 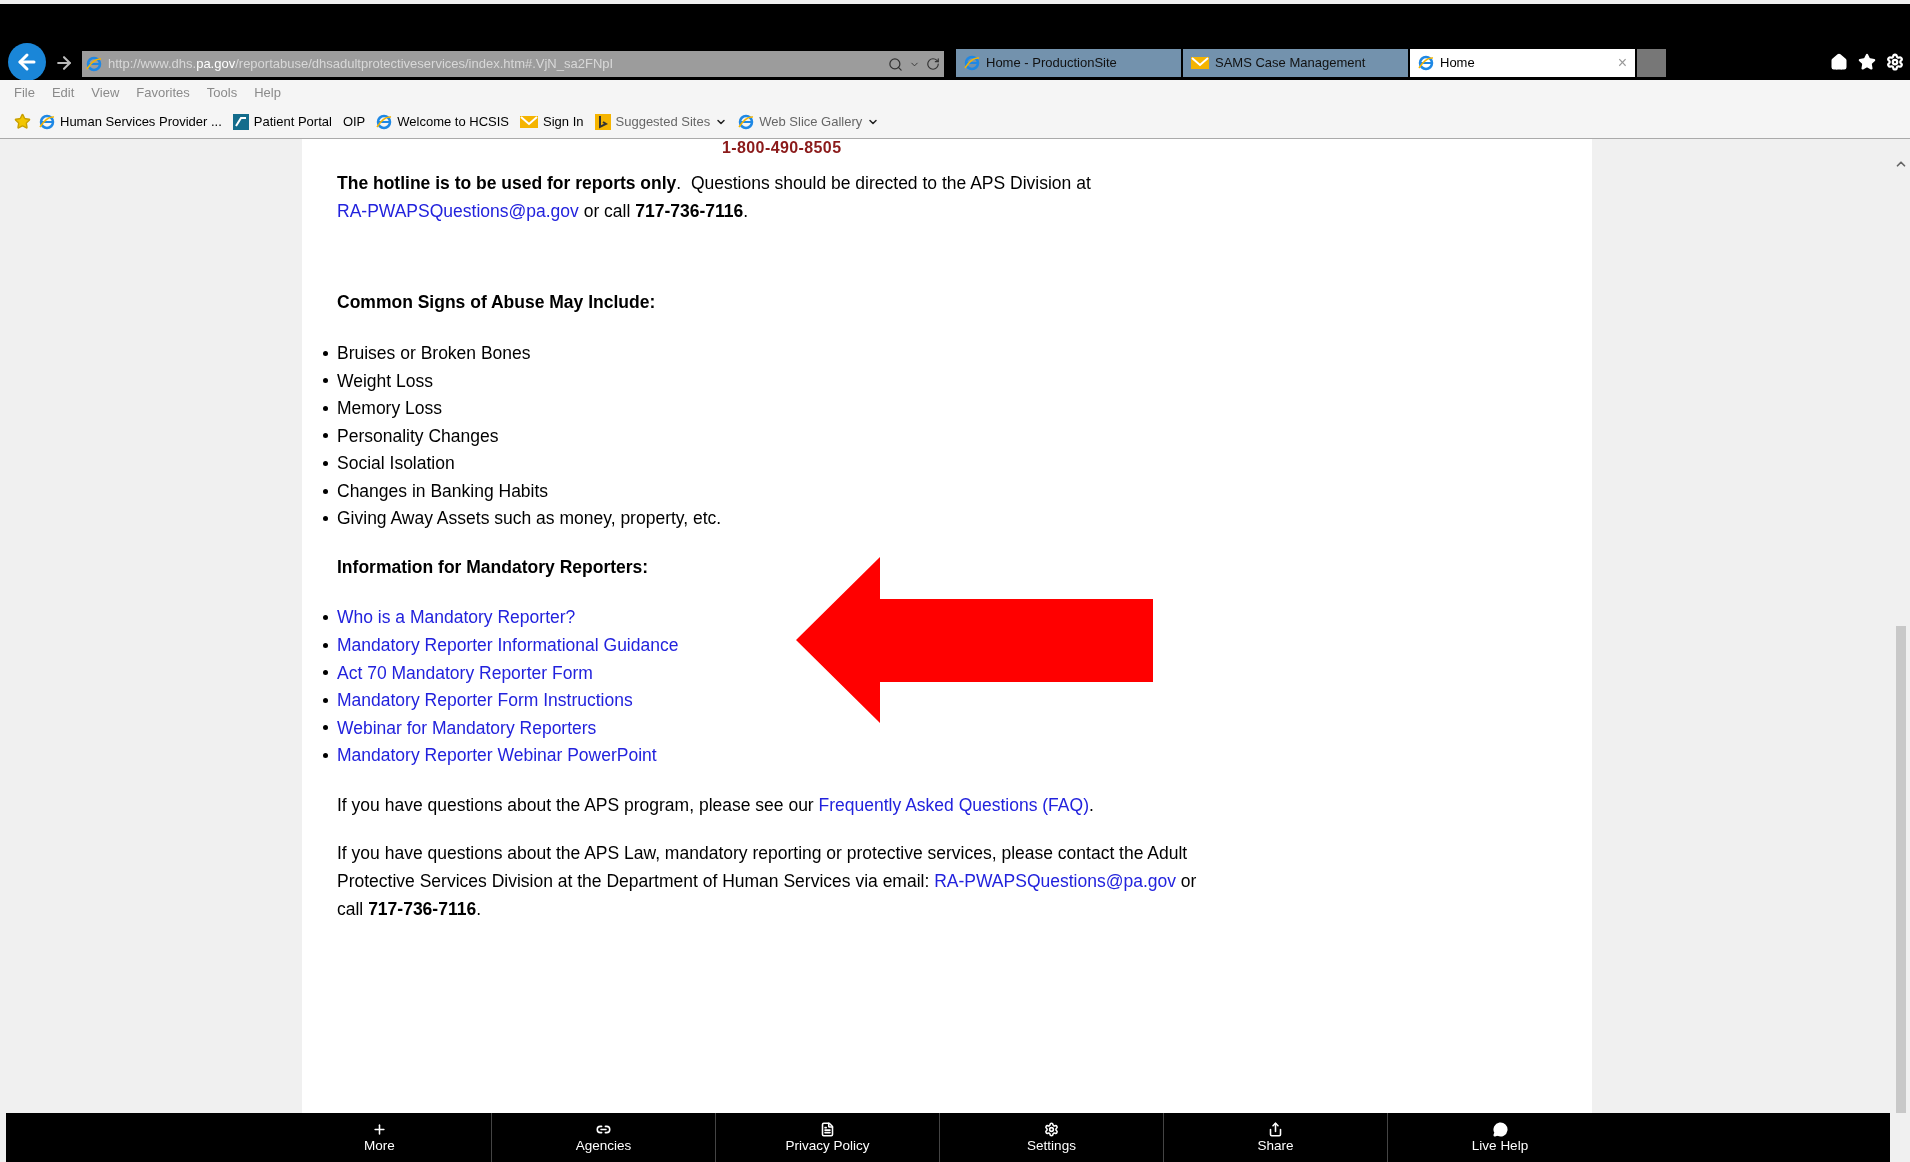 I want to click on list-item: Weight Loss, so click(x=385, y=381).